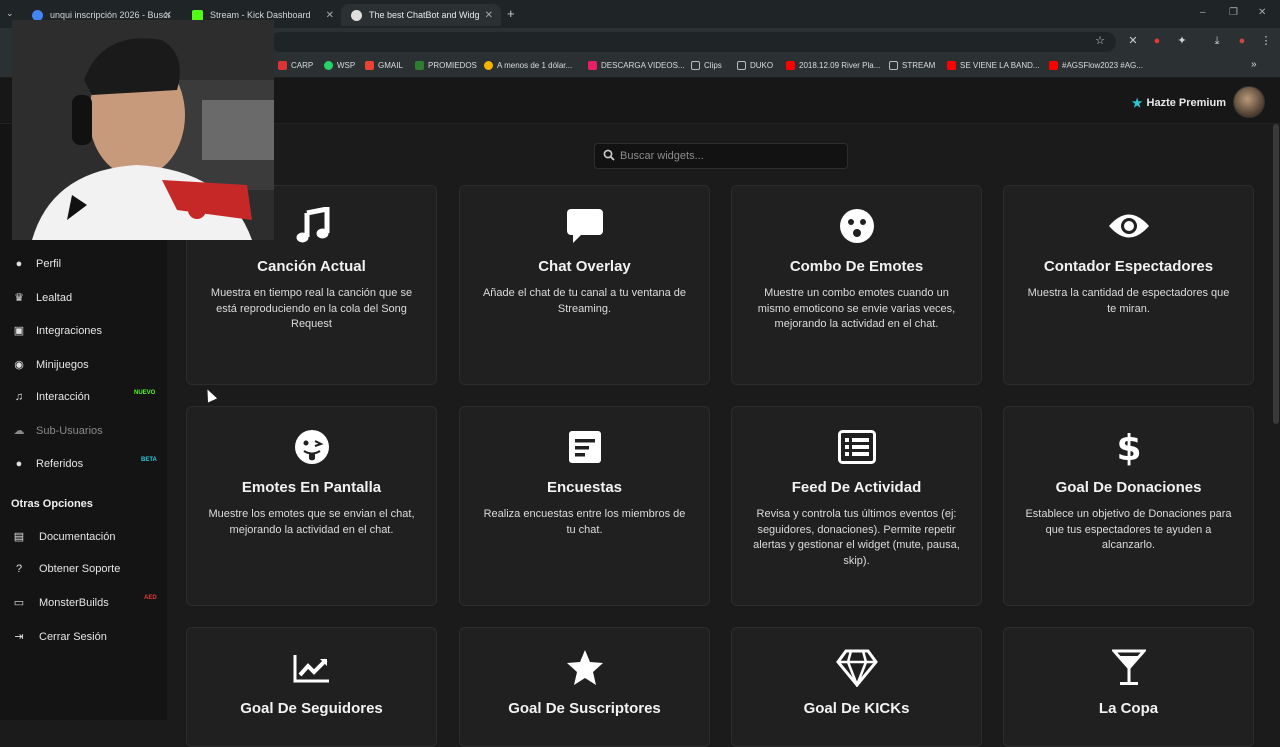 The width and height of the screenshot is (1280, 747). Describe the element at coordinates (74, 602) in the screenshot. I see `sidebar-item-label: MonsterBuilds` at that location.